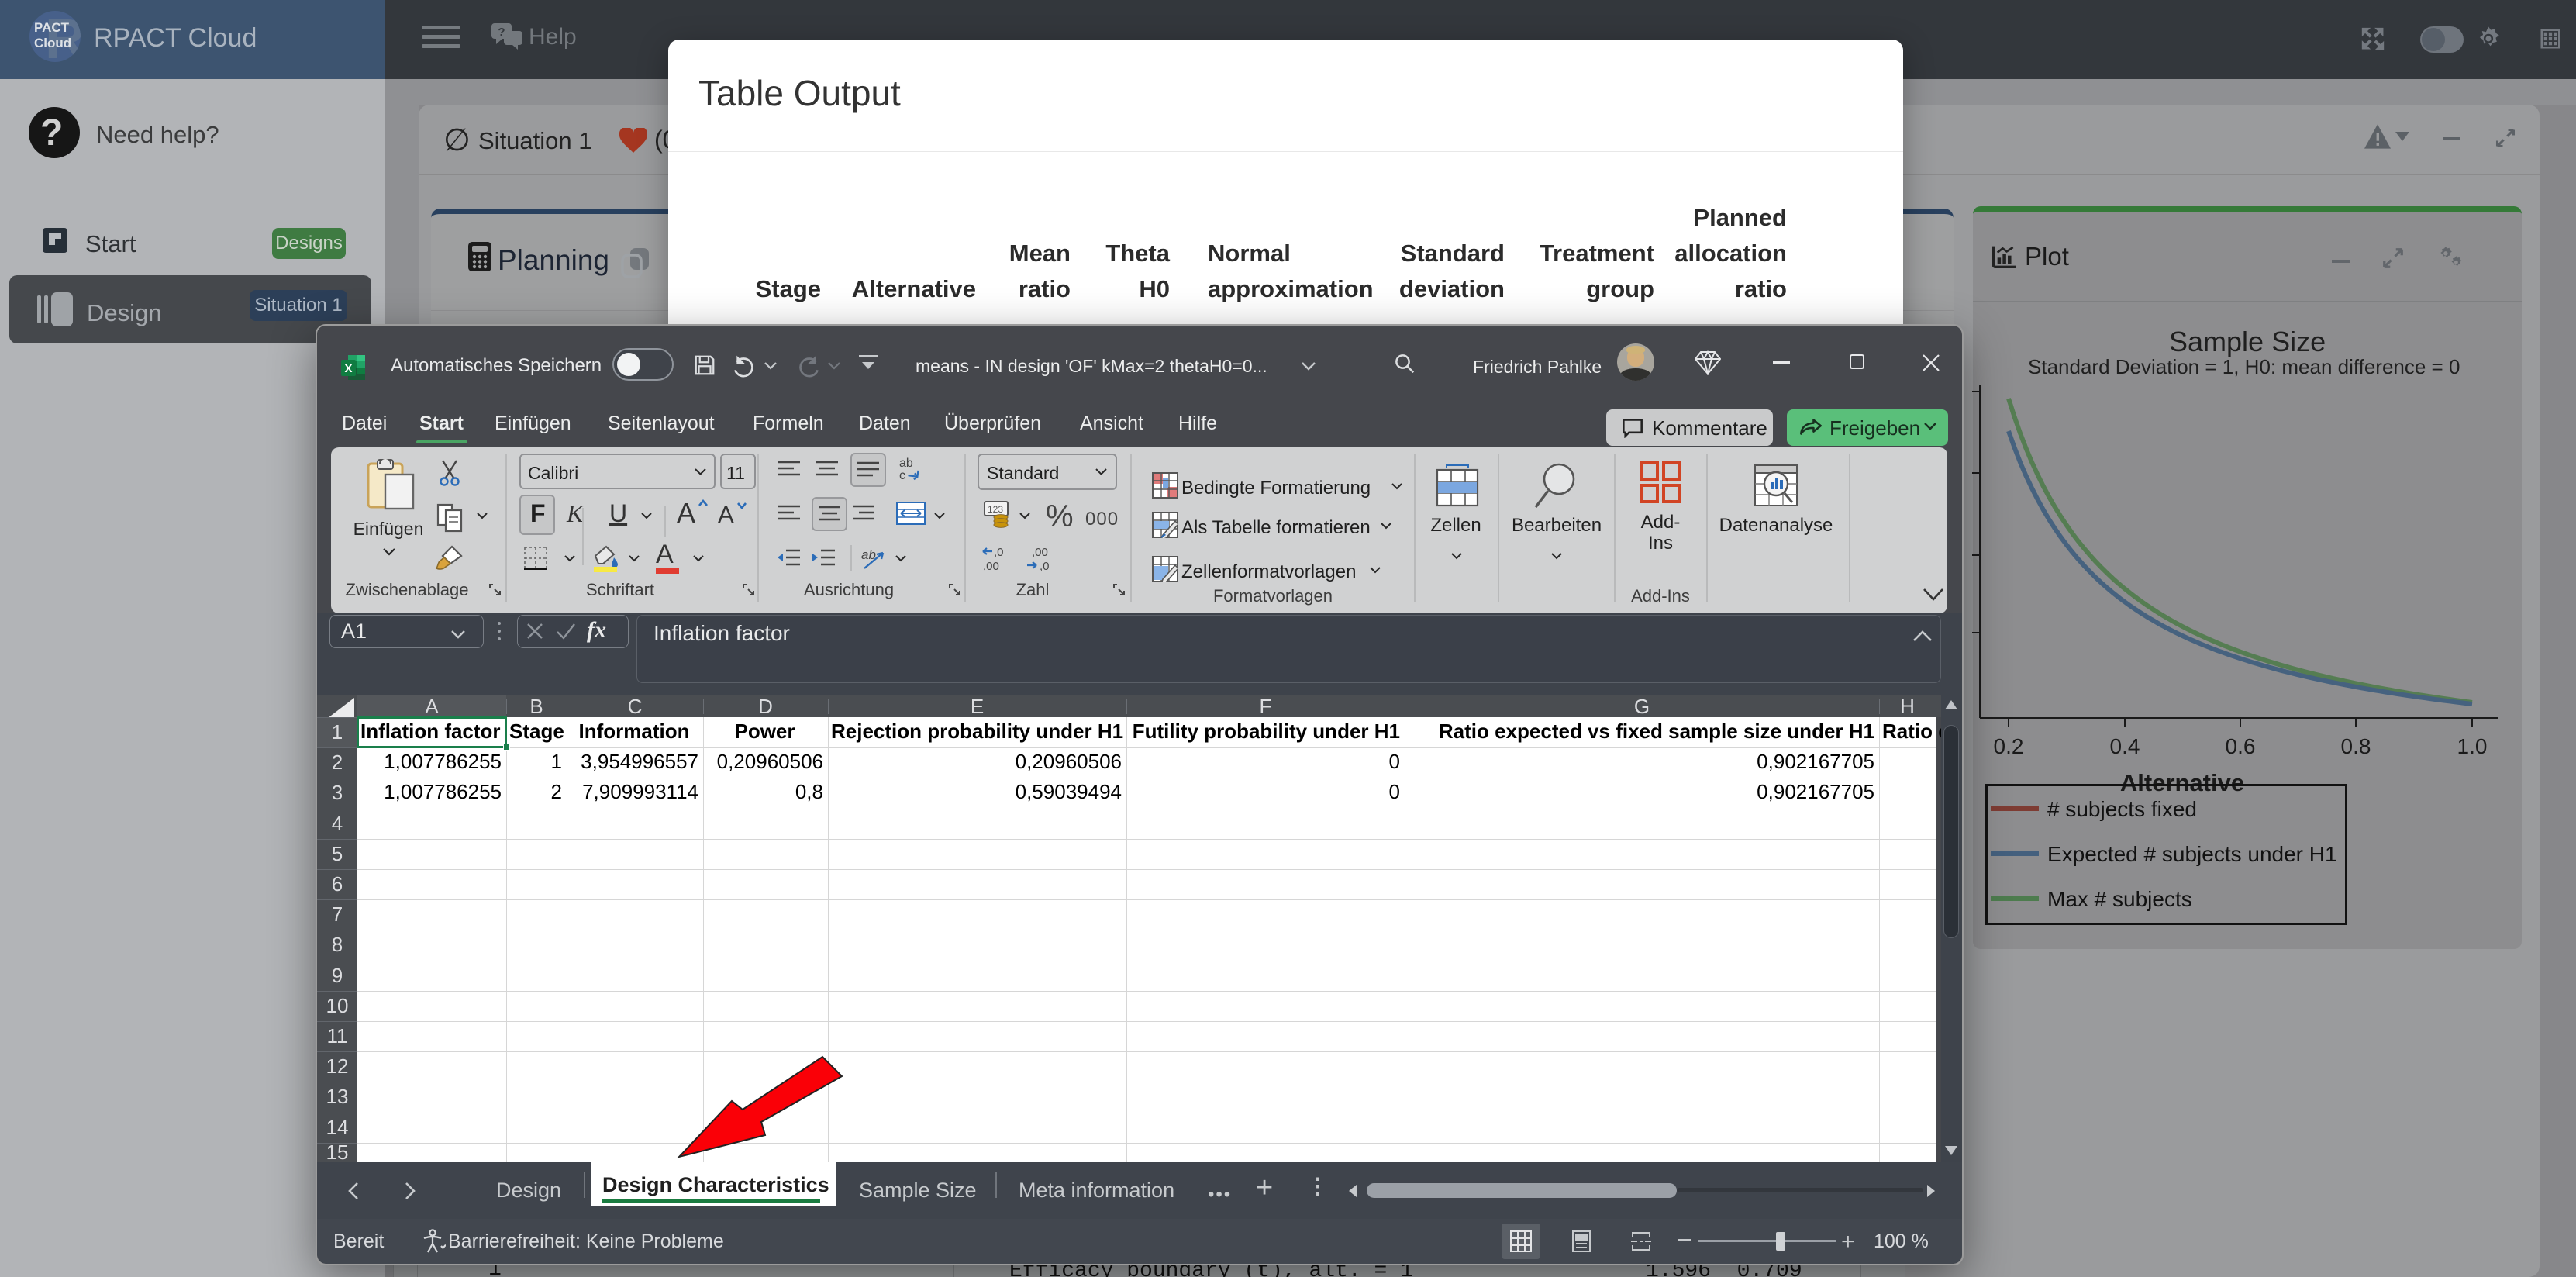 The width and height of the screenshot is (2576, 1277). Describe the element at coordinates (995, 510) in the screenshot. I see `svg-text: 123` at that location.